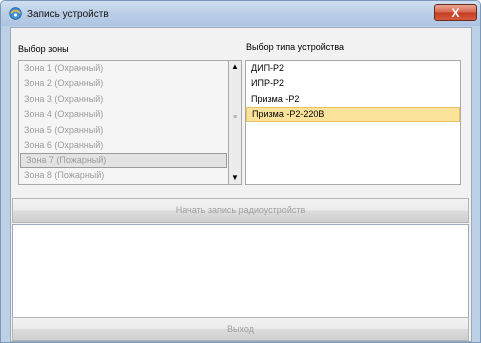  What do you see at coordinates (455, 12) in the screenshot?
I see `close-button: X` at bounding box center [455, 12].